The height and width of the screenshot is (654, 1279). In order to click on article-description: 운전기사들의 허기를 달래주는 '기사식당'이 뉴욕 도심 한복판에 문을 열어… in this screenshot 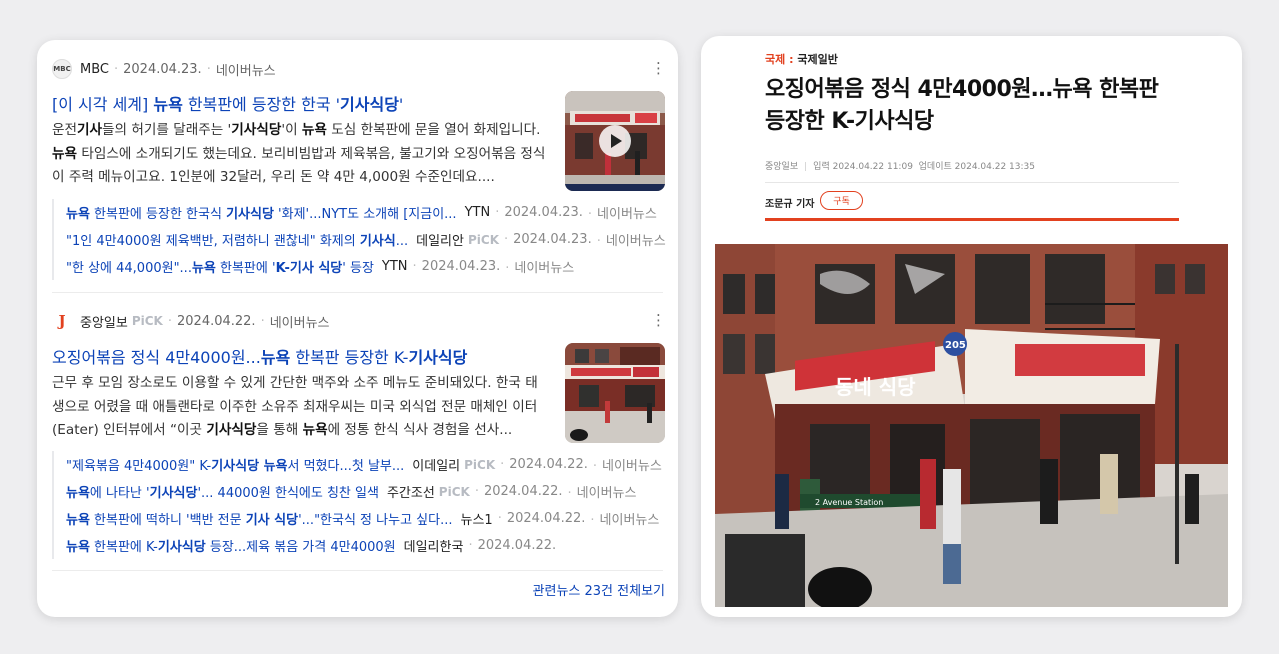, I will do `click(299, 155)`.